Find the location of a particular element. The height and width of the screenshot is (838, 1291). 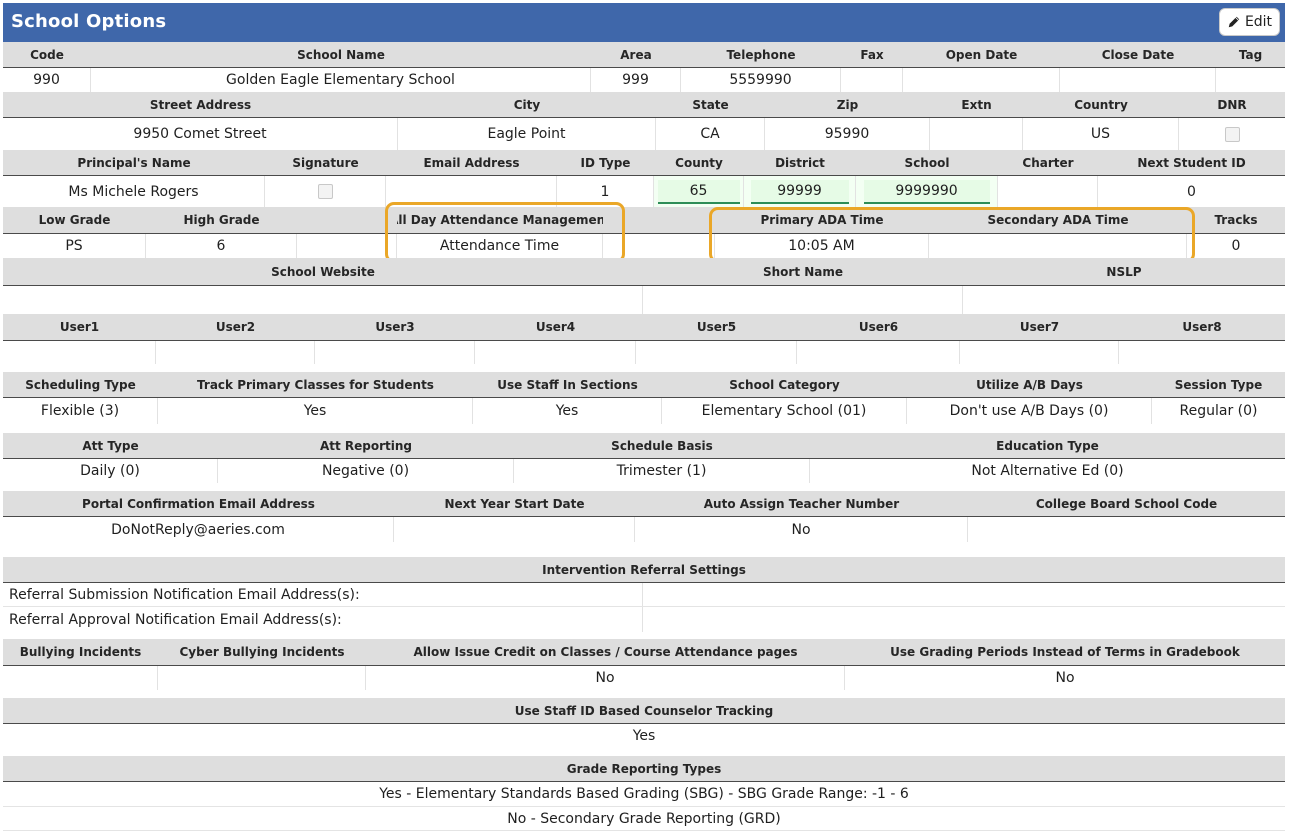

open-date-header: Open Date is located at coordinates (981, 54).